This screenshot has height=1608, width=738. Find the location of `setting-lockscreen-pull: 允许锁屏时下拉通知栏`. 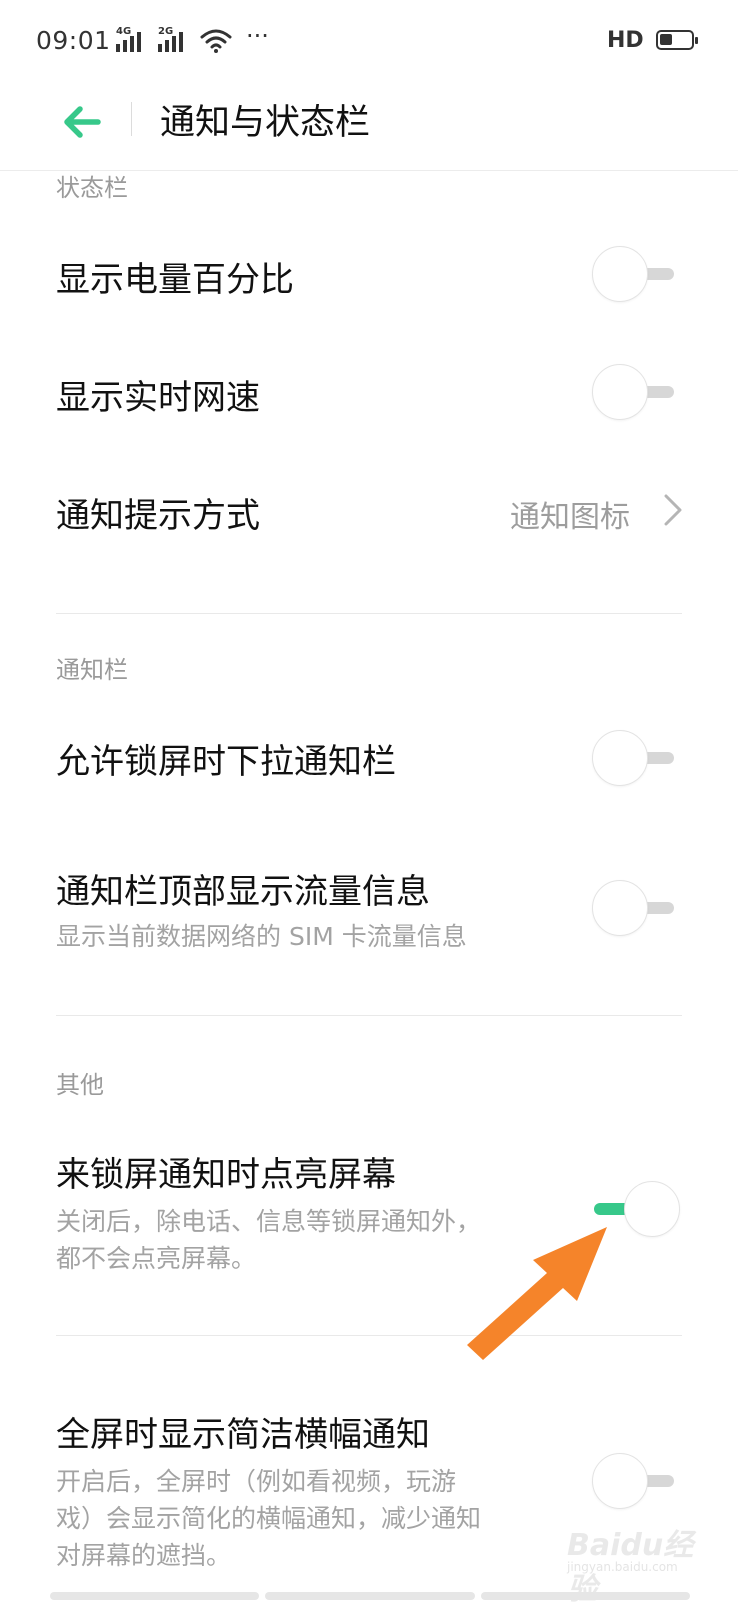

setting-lockscreen-pull: 允许锁屏时下拉通知栏 is located at coordinates (369, 754).